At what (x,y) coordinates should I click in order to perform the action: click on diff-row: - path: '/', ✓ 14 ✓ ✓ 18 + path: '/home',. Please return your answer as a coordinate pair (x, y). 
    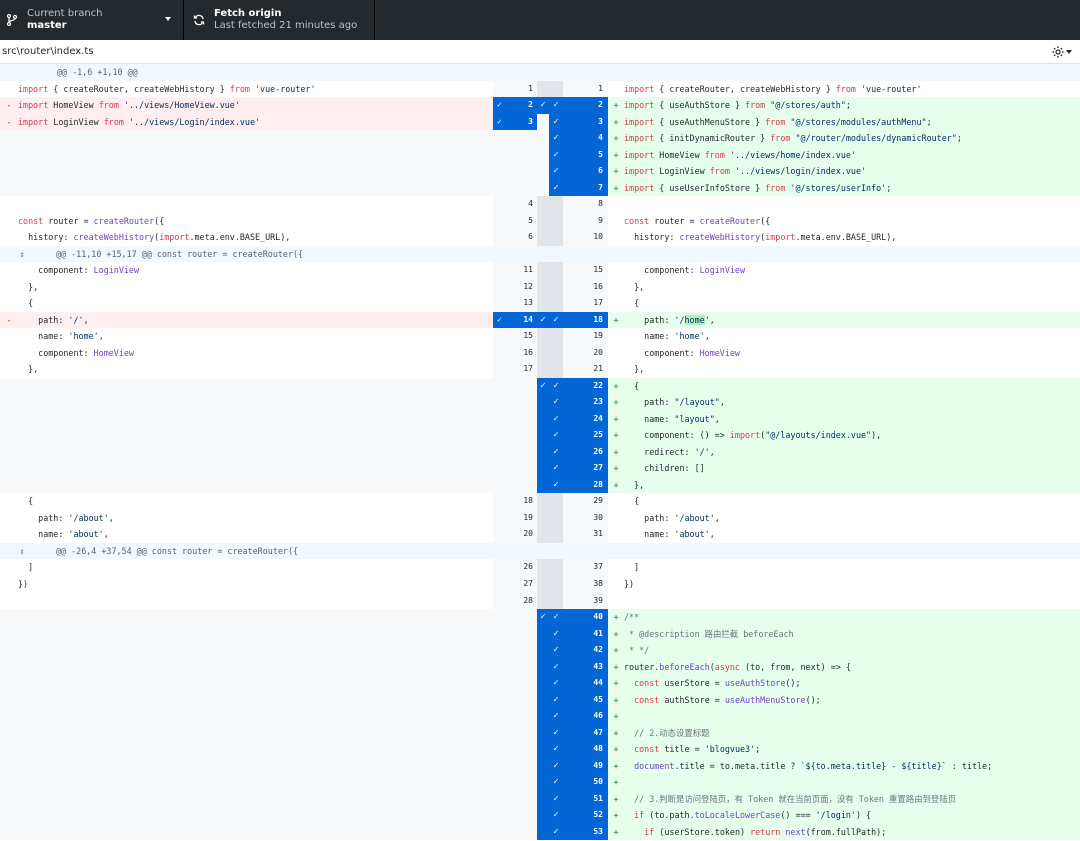
    Looking at the image, I should click on (540, 320).